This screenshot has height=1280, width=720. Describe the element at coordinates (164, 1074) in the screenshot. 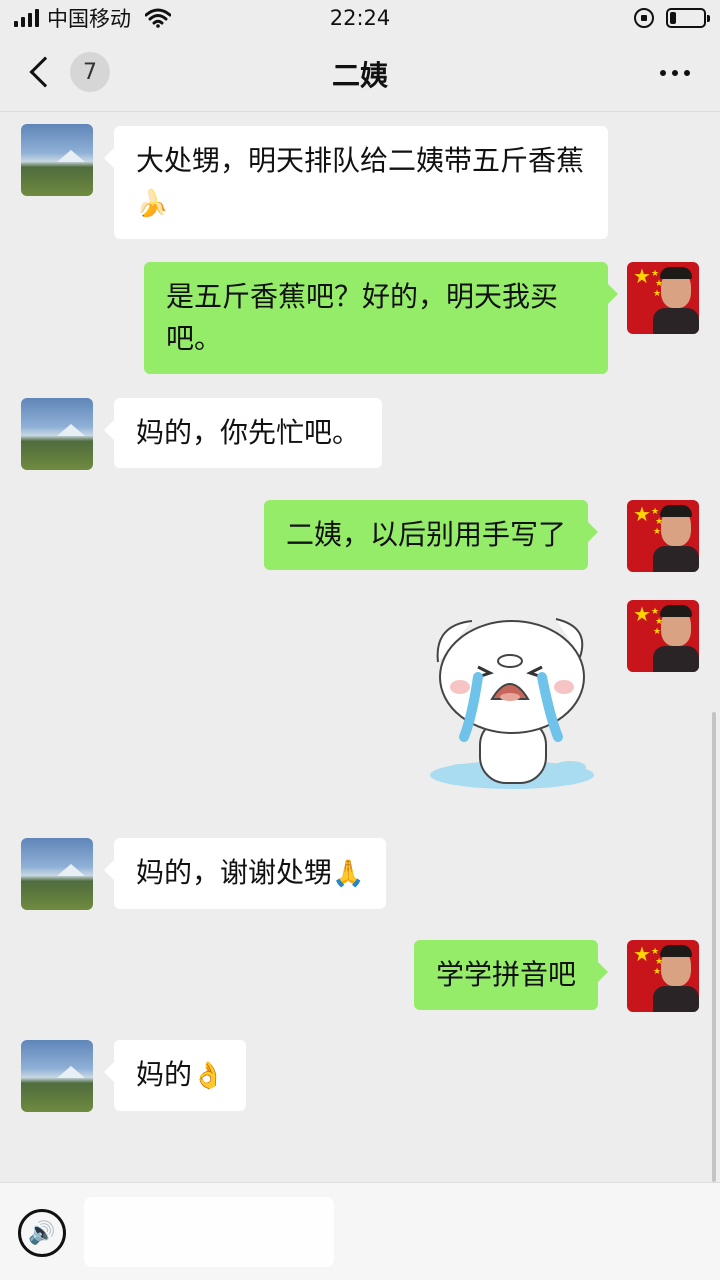

I see `message-text: 妈的` at that location.